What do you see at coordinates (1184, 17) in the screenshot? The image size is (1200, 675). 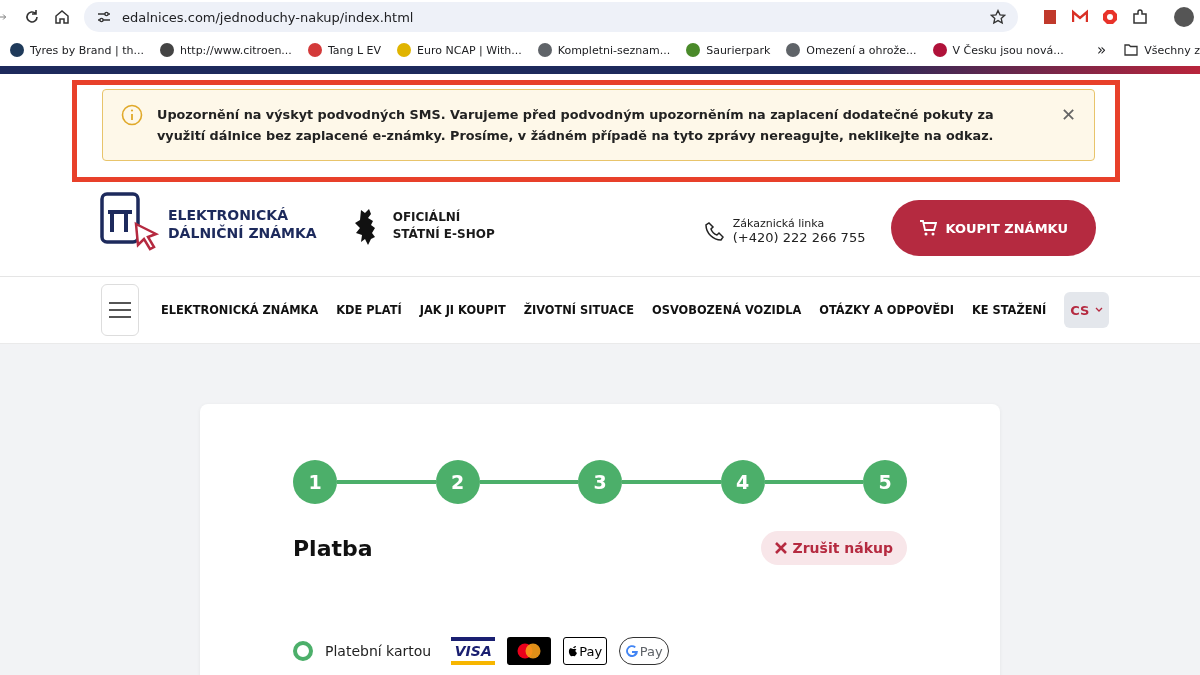 I see `profile-icon` at bounding box center [1184, 17].